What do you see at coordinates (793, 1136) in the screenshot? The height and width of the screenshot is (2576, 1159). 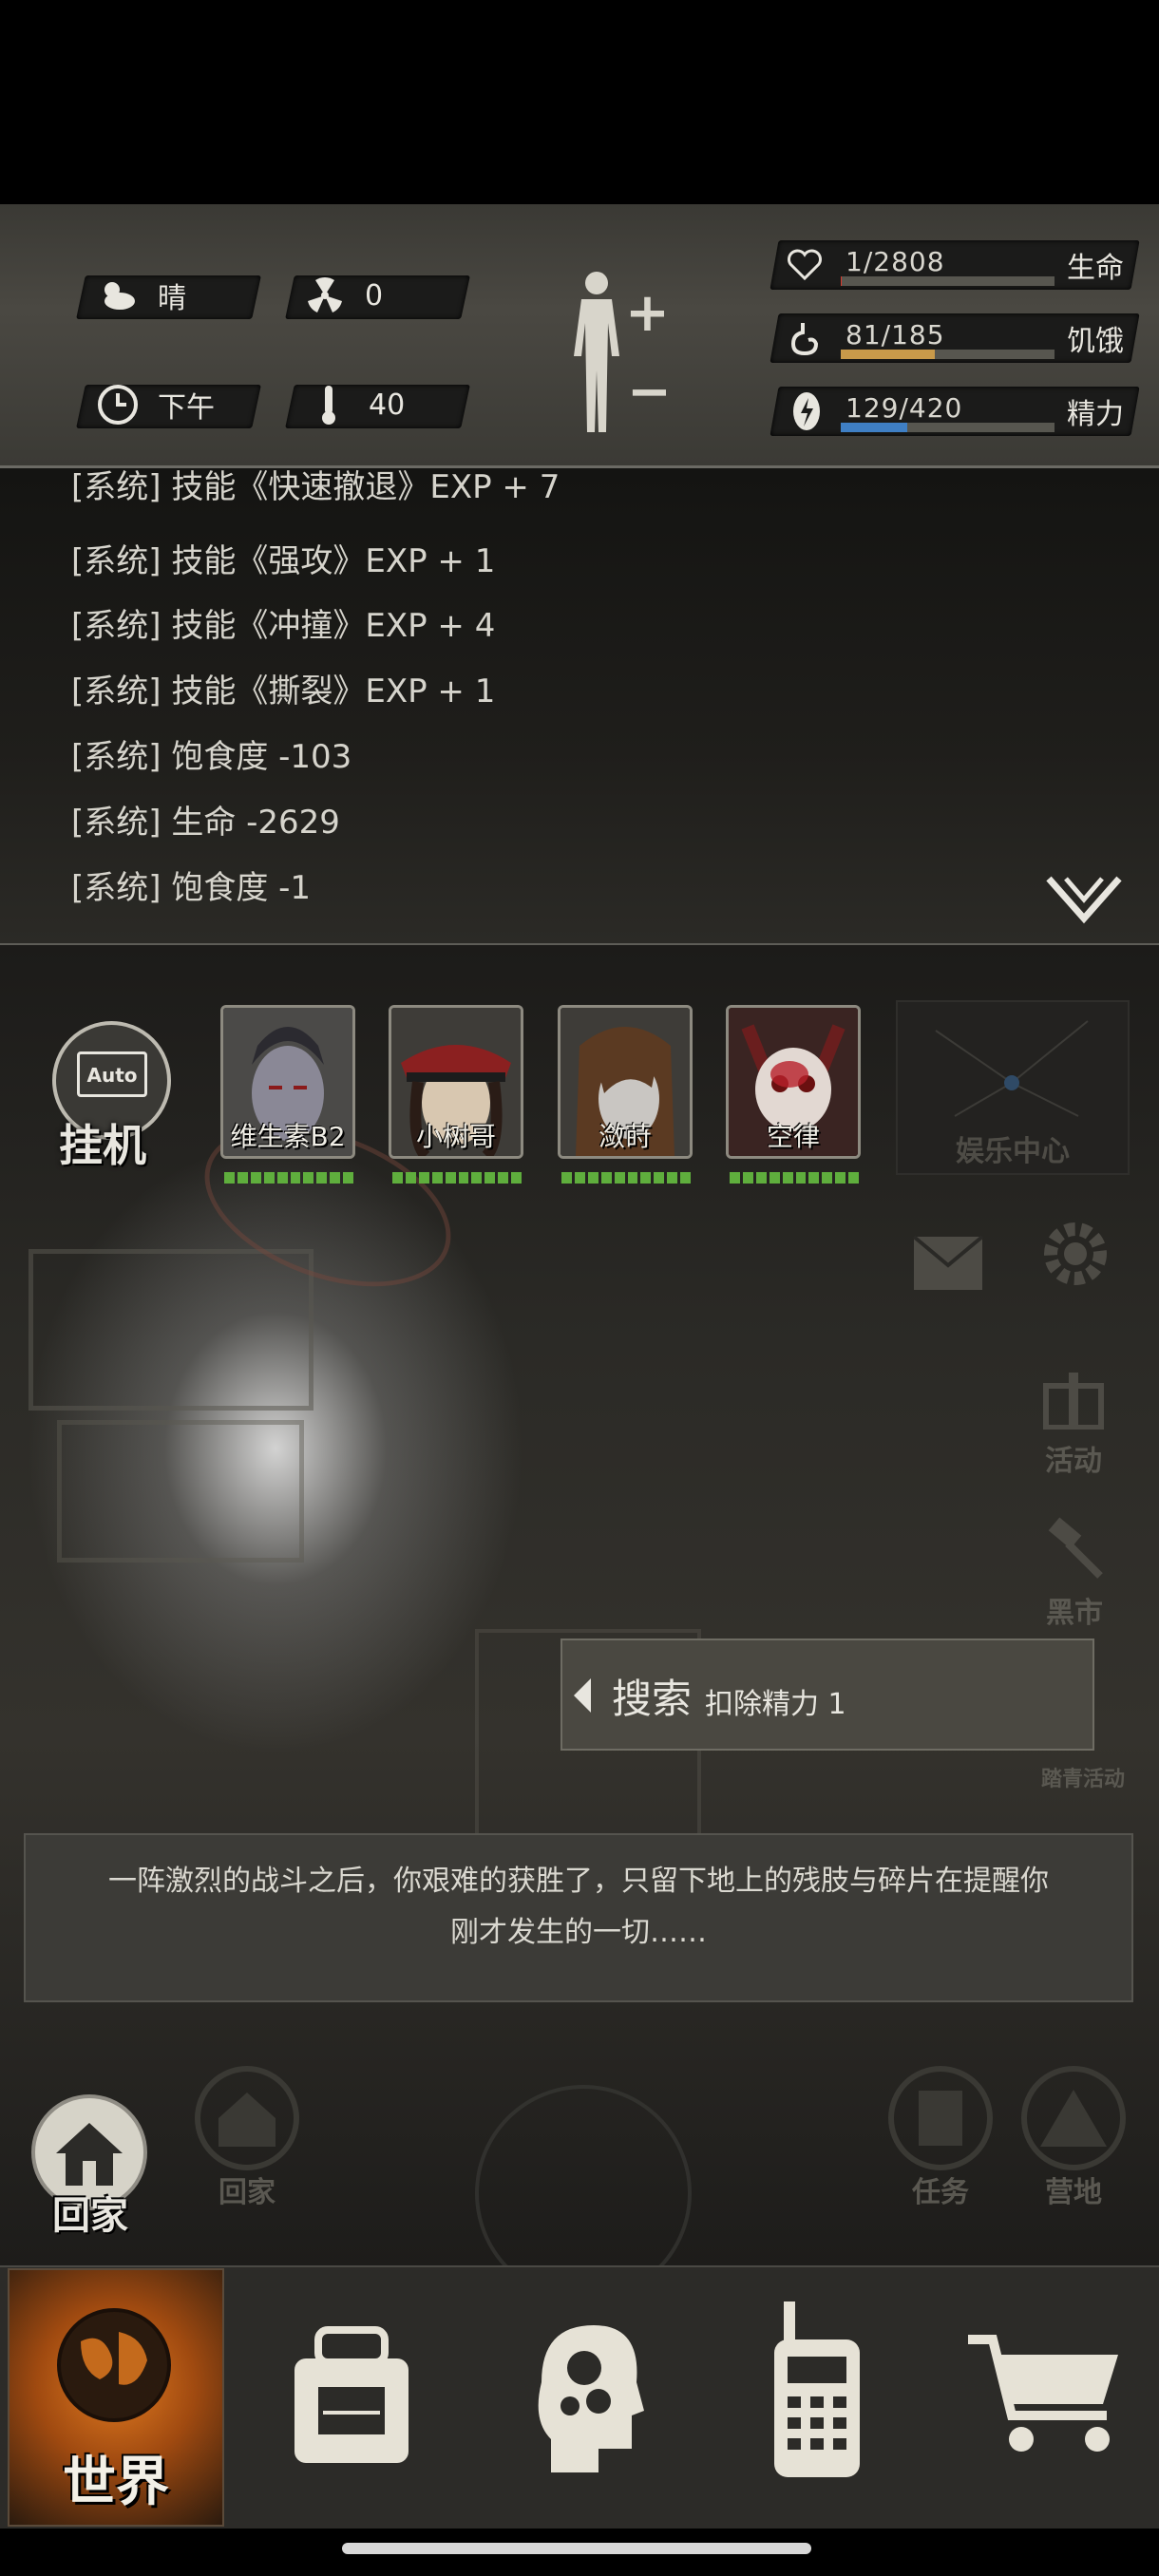 I see `companion-name: 空律` at bounding box center [793, 1136].